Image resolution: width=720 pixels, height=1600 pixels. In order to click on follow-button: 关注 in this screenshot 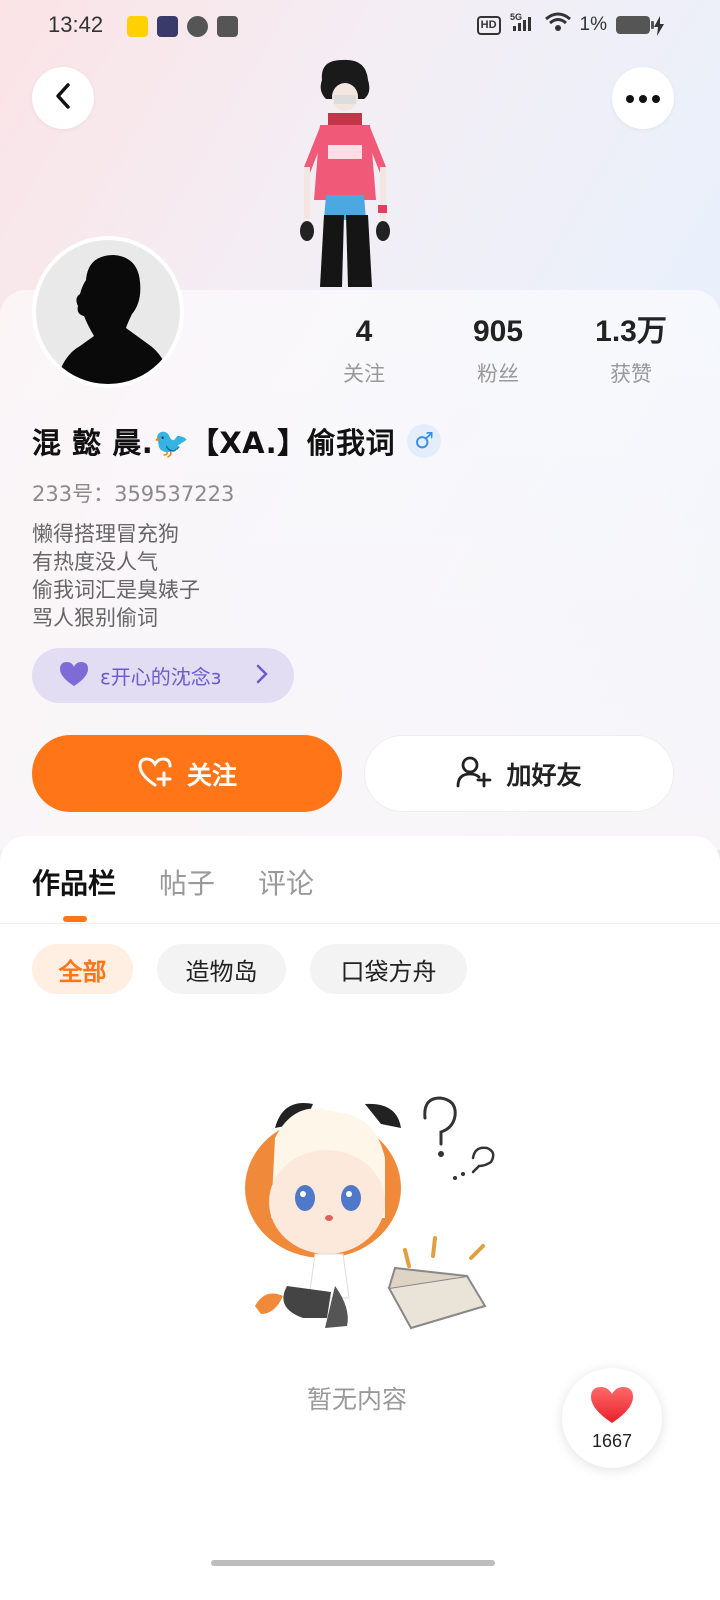, I will do `click(187, 773)`.